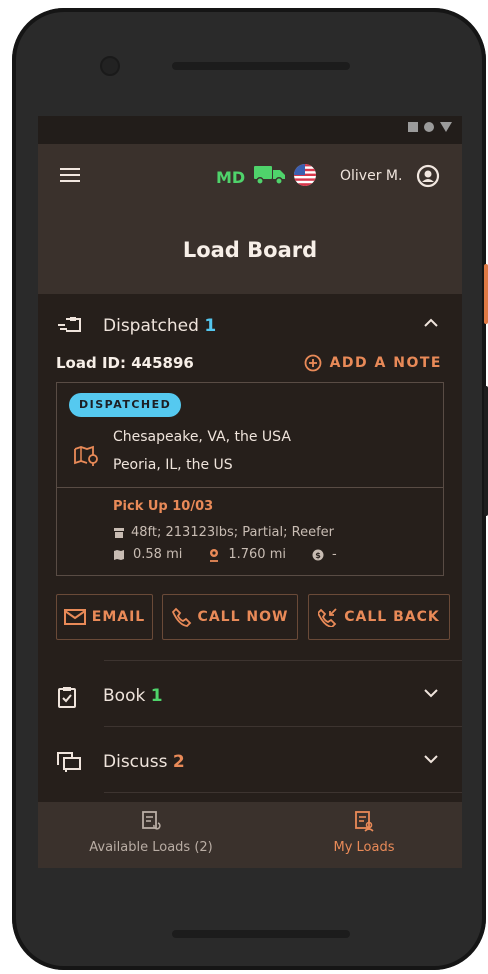  I want to click on card-divider, so click(250, 487).